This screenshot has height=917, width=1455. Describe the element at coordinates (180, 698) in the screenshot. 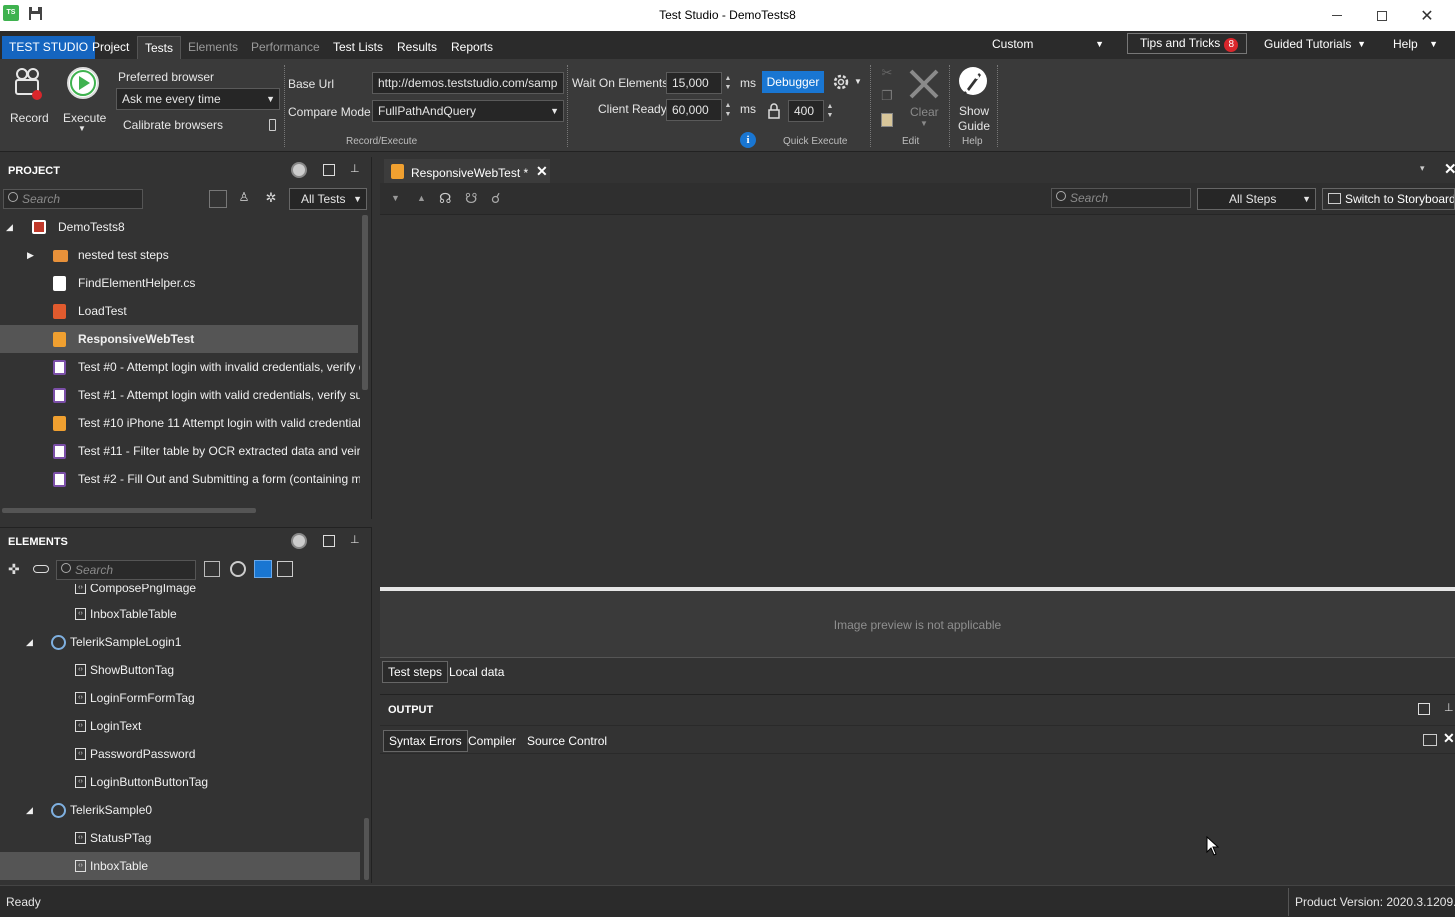

I see `element-item: ‹› LoginFormFormTag` at that location.